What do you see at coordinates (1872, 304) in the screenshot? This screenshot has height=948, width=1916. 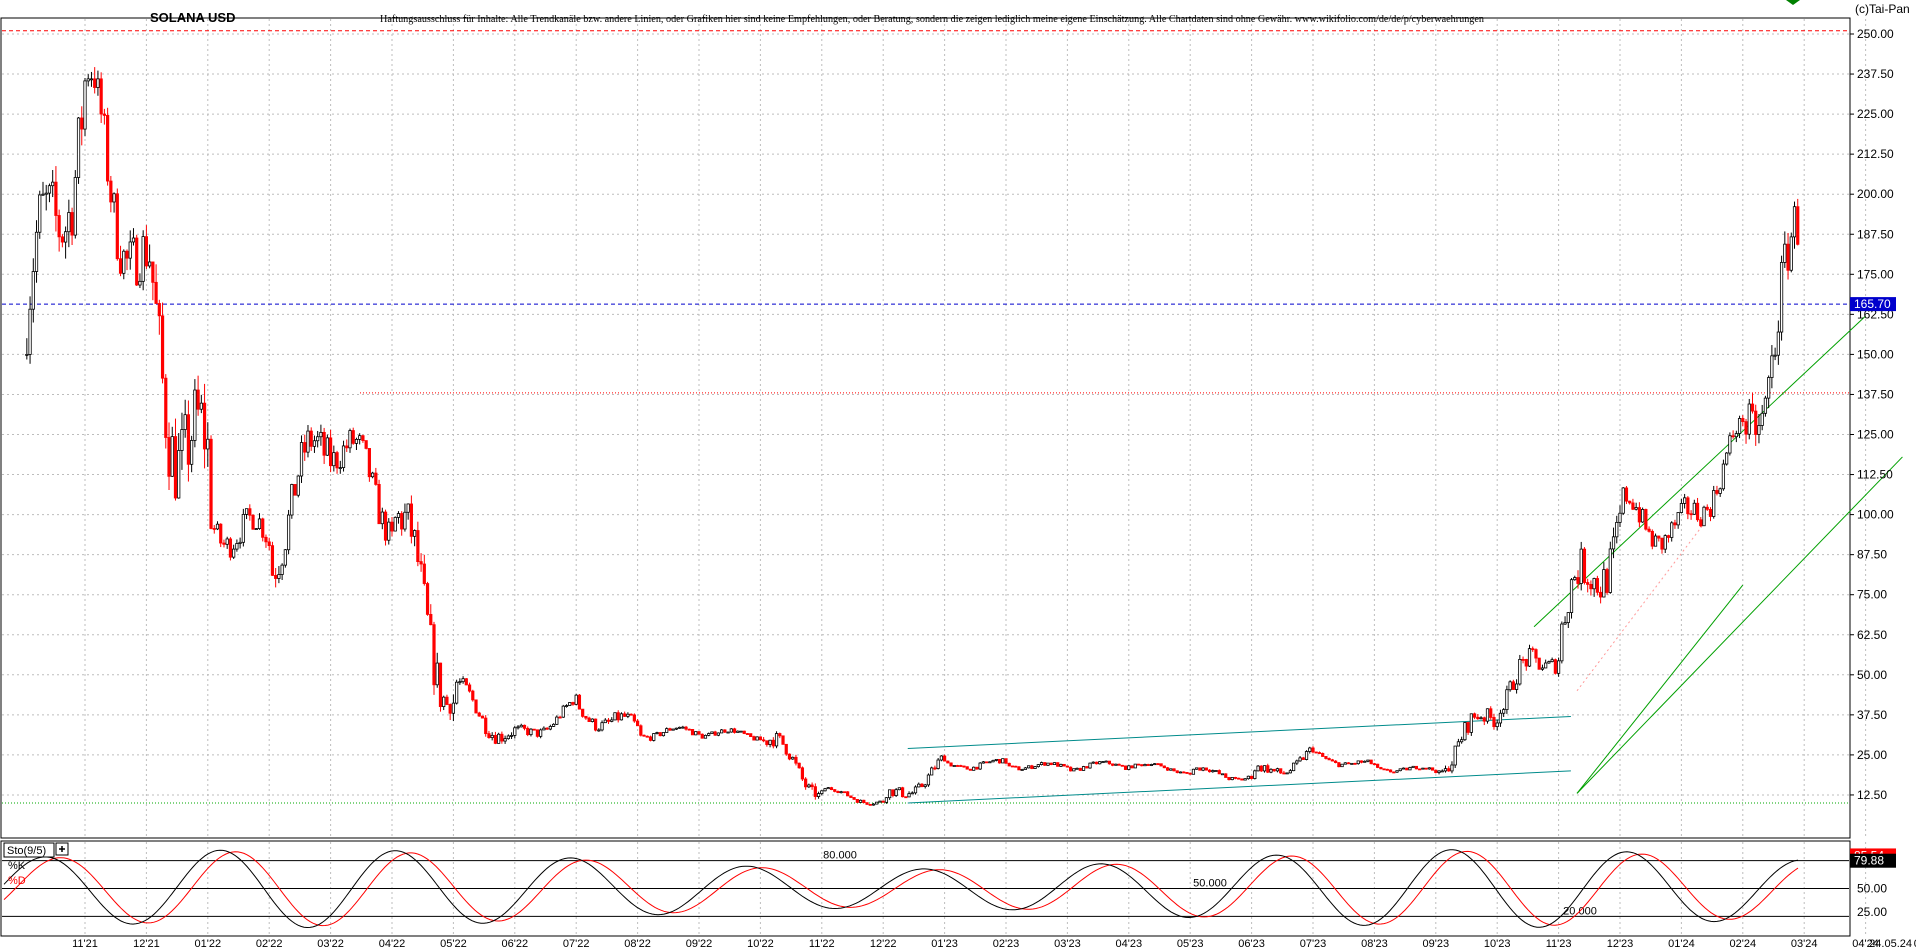 I see `last-price-label: 165.70` at bounding box center [1872, 304].